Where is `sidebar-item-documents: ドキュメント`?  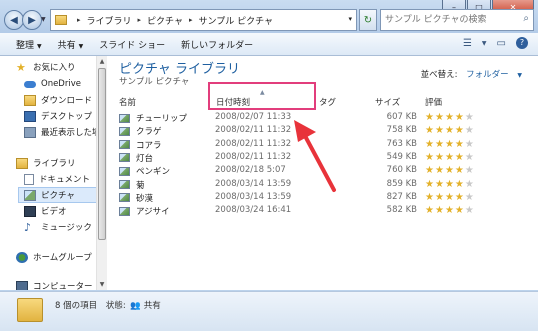 sidebar-item-documents: ドキュメント is located at coordinates (57, 179).